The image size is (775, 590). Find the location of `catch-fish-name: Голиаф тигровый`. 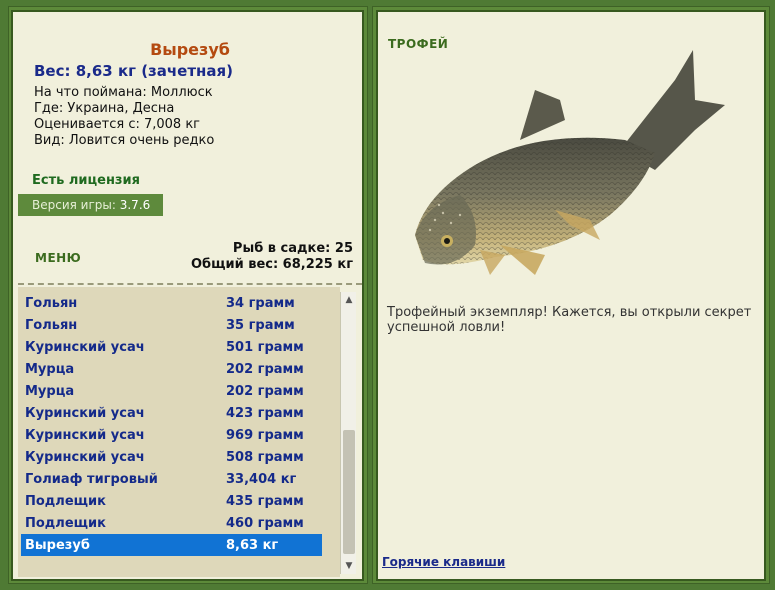

catch-fish-name: Голиаф тигровый is located at coordinates (91, 479).